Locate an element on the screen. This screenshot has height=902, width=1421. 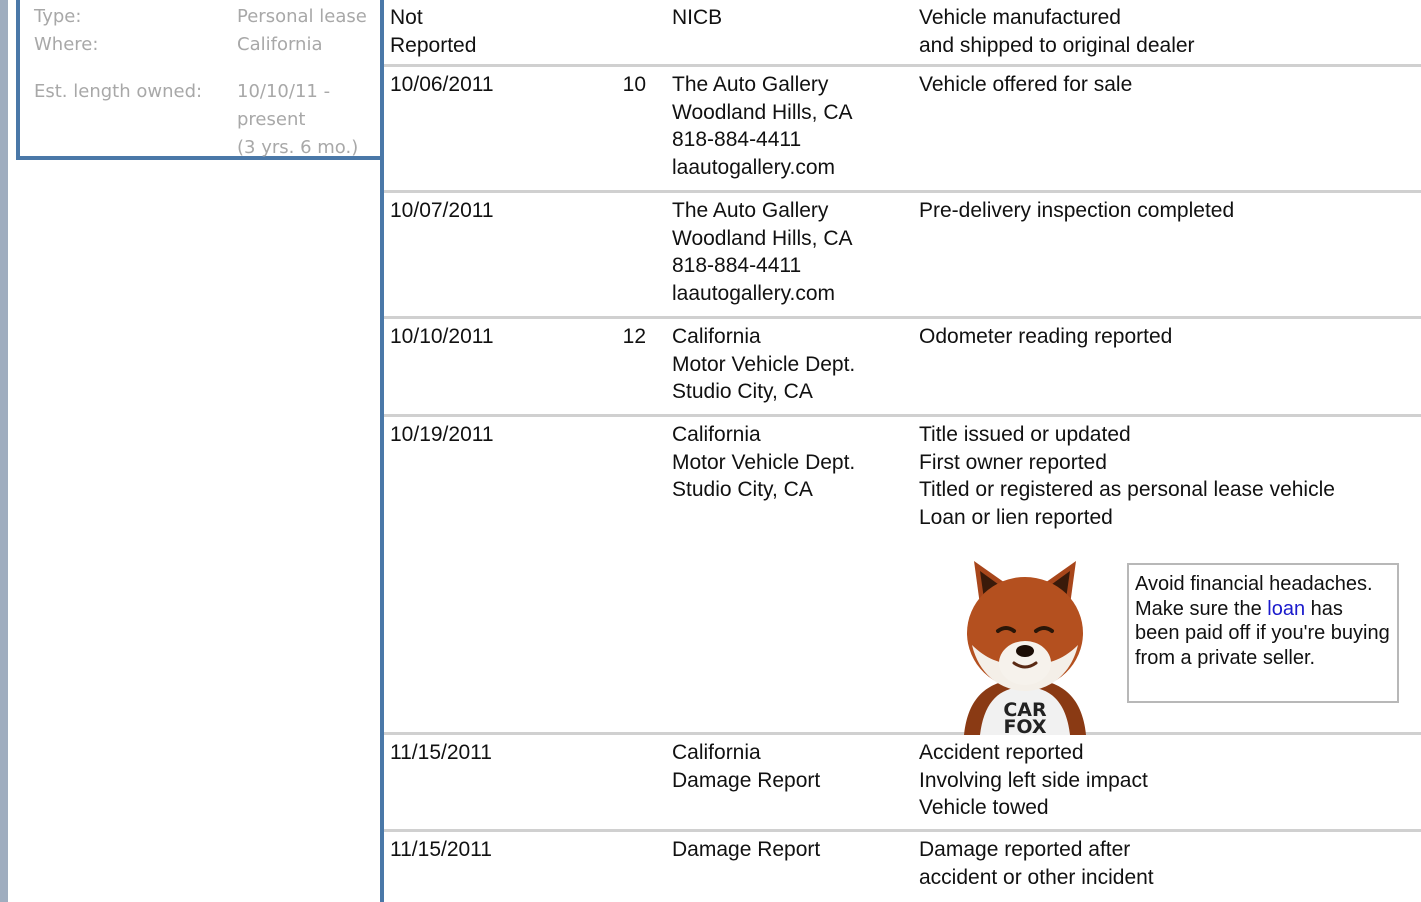
row-source: NICB is located at coordinates (697, 17).